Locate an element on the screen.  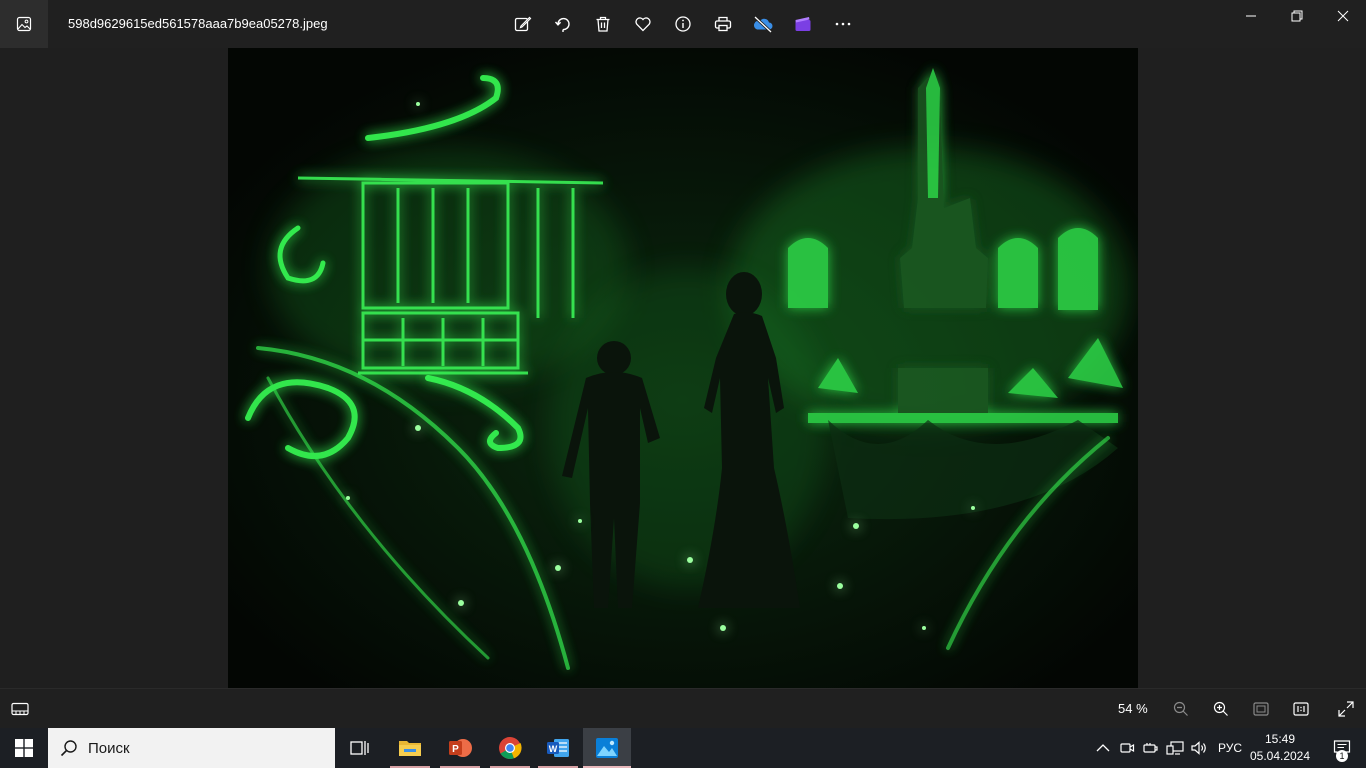
power-button is located at coordinates (1151, 748).